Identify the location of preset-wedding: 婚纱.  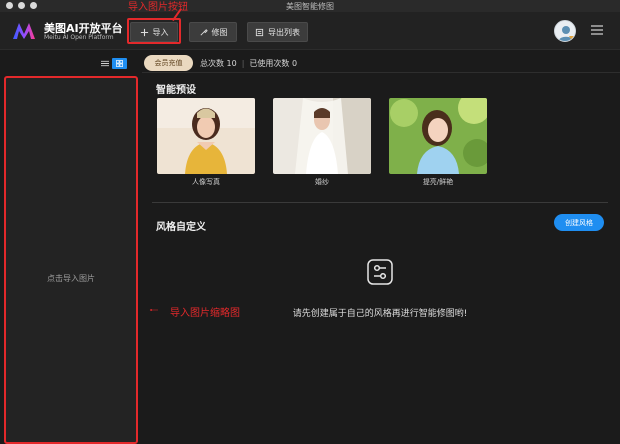
(322, 142).